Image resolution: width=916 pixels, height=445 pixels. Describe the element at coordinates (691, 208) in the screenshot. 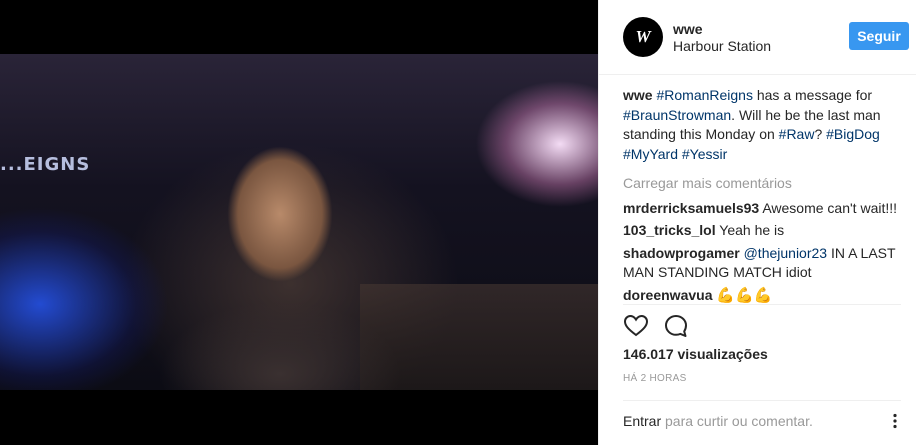

I see `comment-username: mrderricksamuels93` at that location.